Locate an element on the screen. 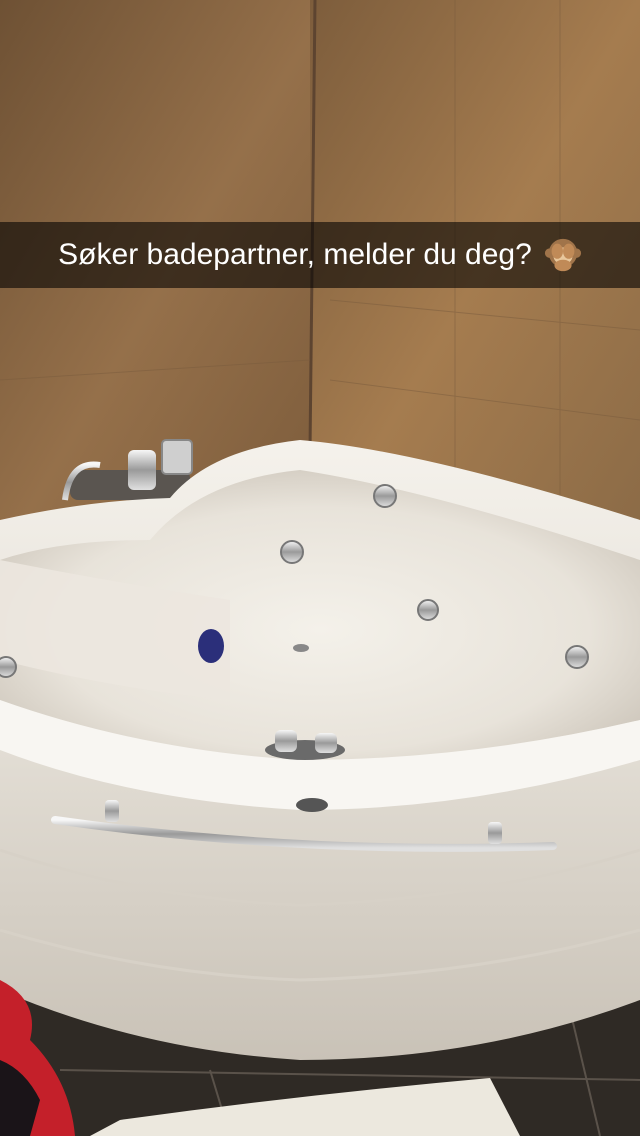 Image resolution: width=640 pixels, height=1136 pixels. snap-caption-bar: Søker badepartner, melder du deg? is located at coordinates (320, 255).